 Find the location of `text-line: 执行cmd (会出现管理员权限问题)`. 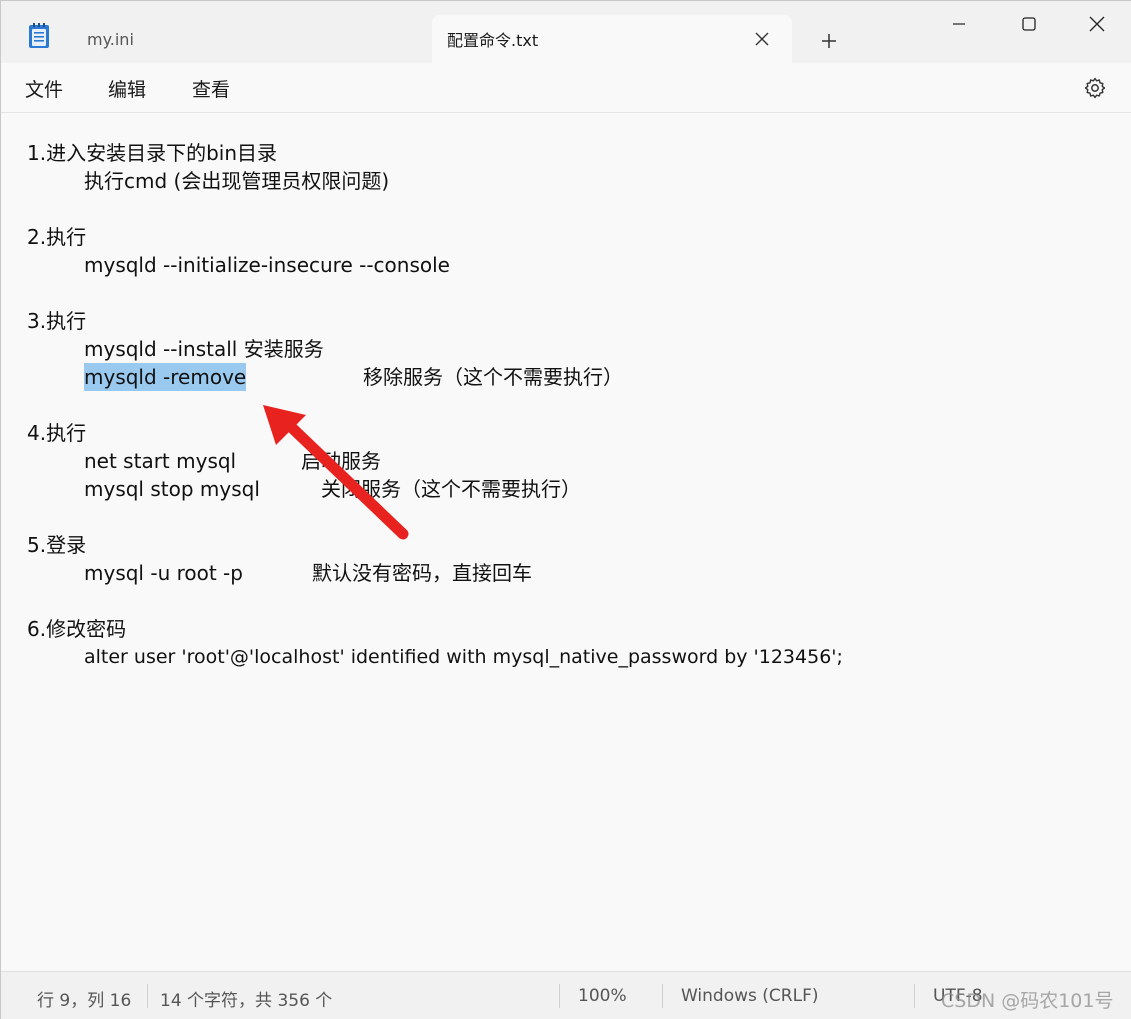

text-line: 执行cmd (会出现管理员权限问题) is located at coordinates (237, 181).